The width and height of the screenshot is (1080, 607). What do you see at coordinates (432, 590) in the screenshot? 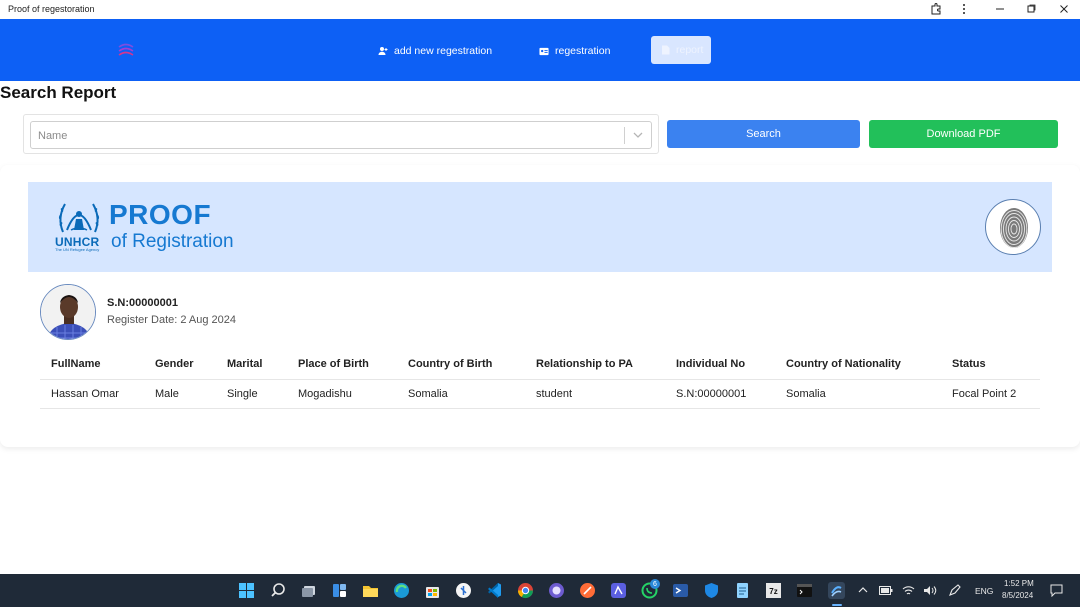
I see `microsoft-store-icon` at bounding box center [432, 590].